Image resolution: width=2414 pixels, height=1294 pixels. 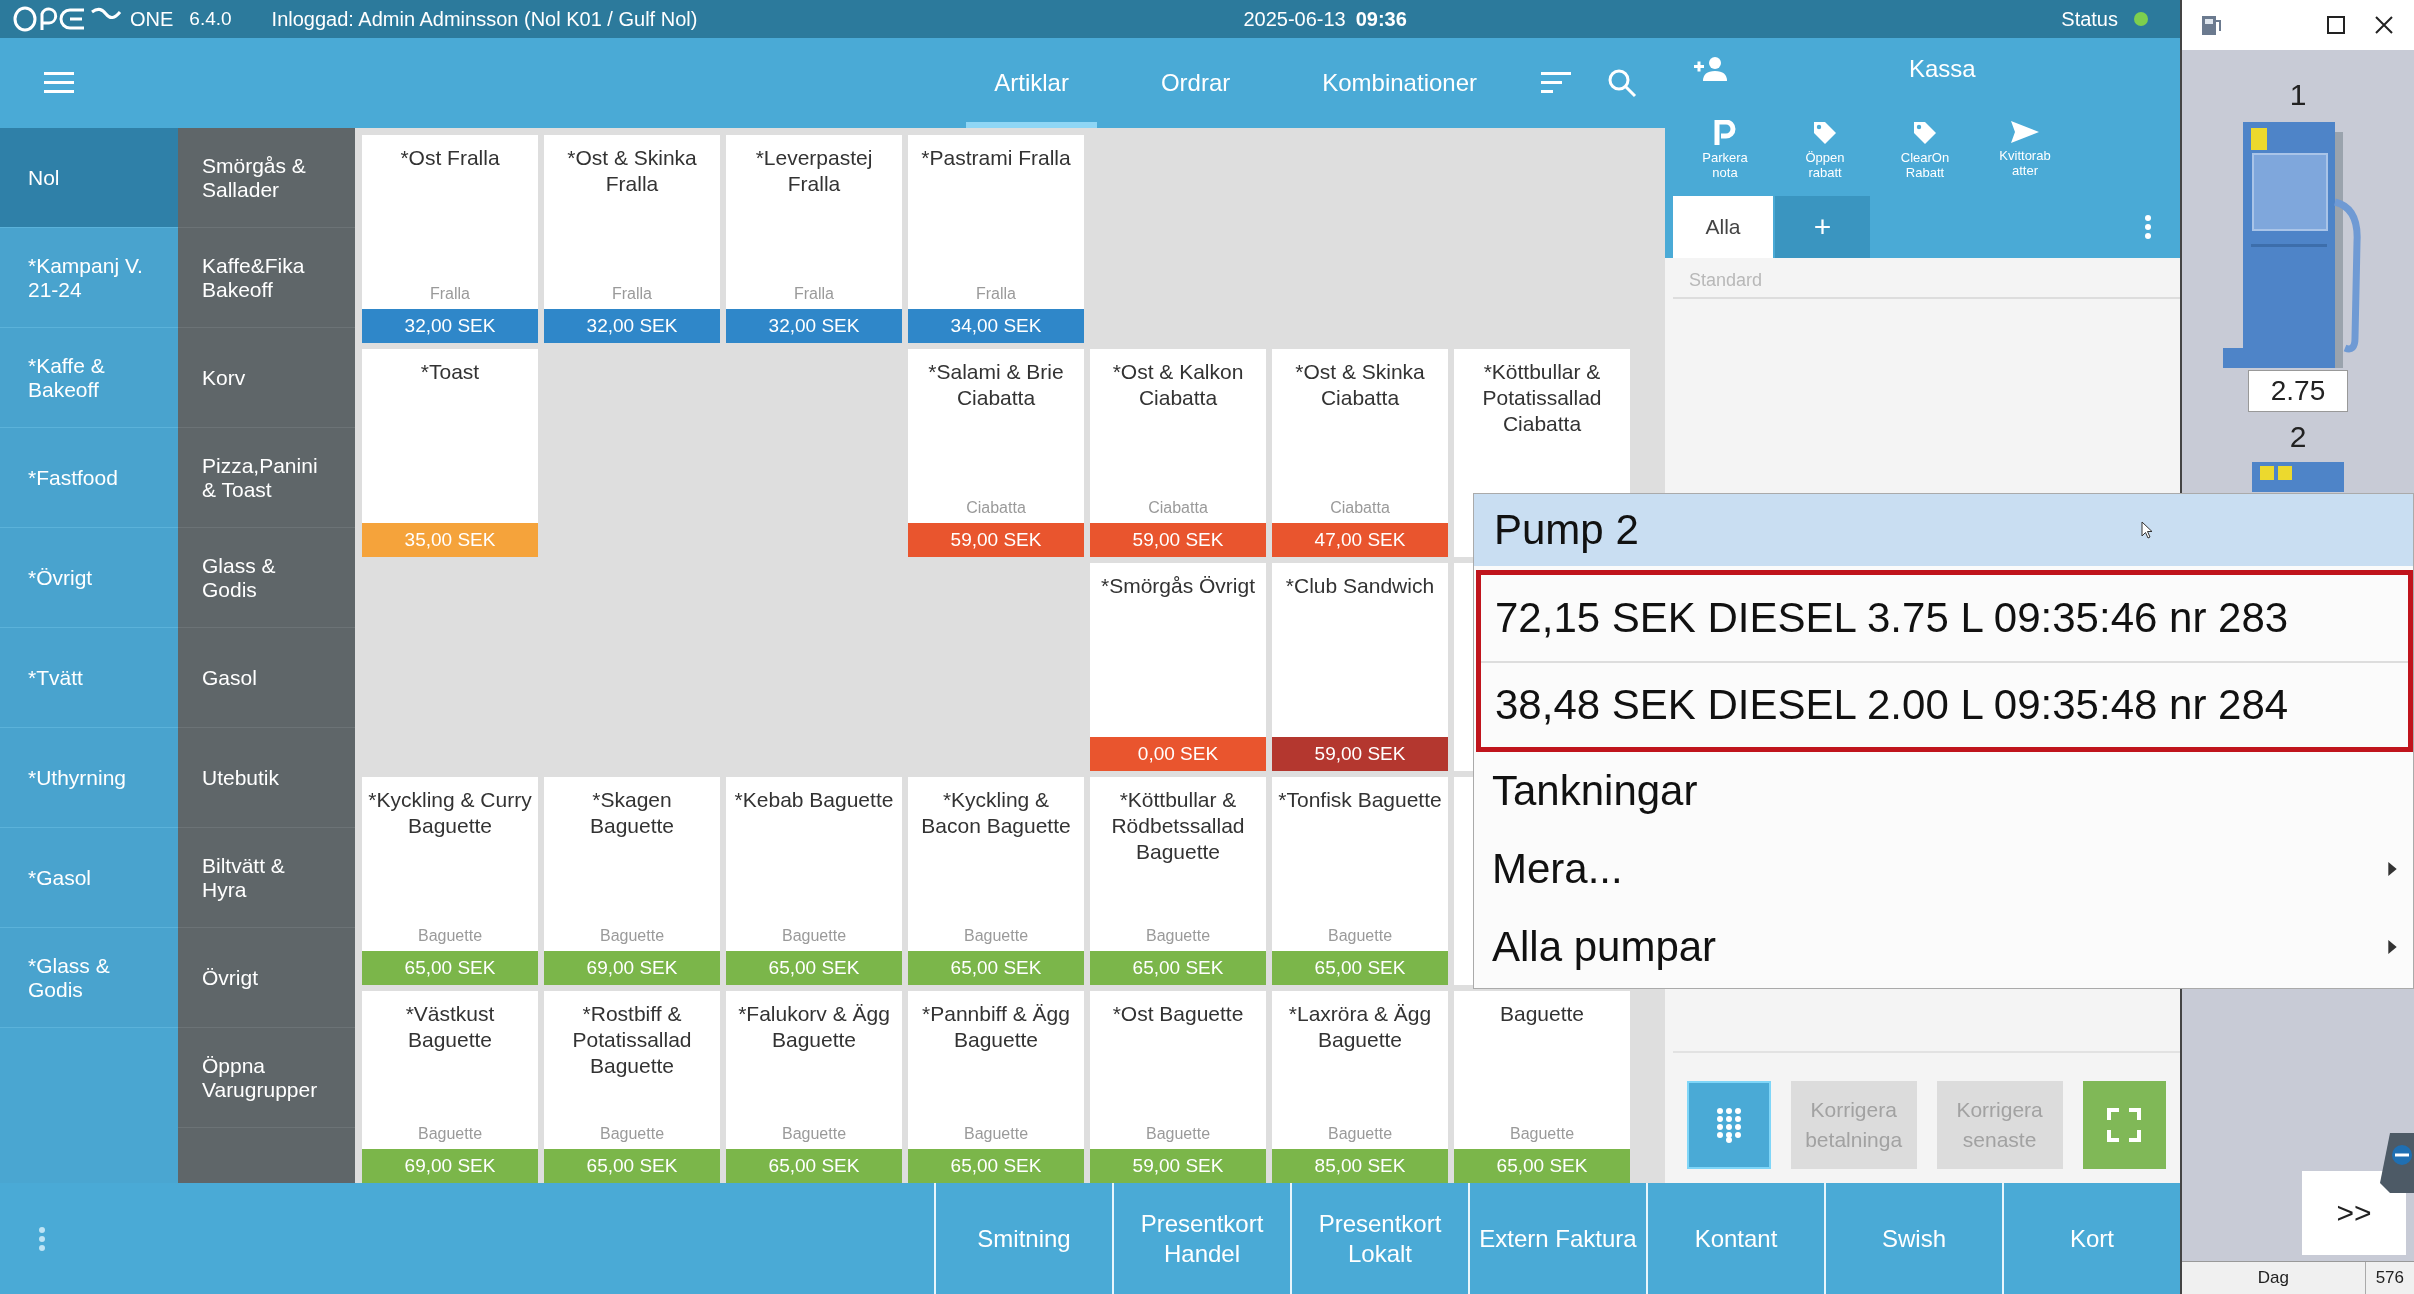 What do you see at coordinates (632, 1040) in the screenshot?
I see `article-name: *Rostbiff & Potatissallad Baguette` at bounding box center [632, 1040].